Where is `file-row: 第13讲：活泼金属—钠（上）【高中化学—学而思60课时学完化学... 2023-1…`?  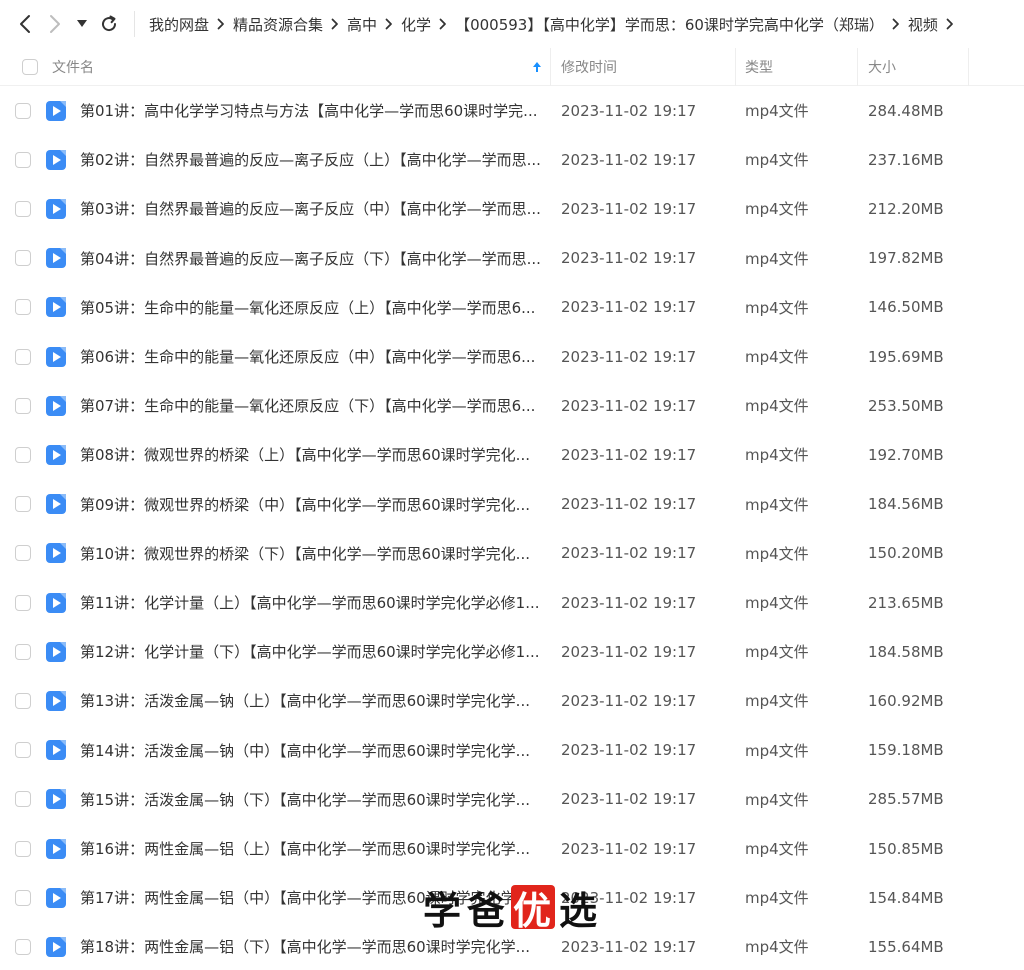 file-row: 第13讲：活泼金属—钠（上）【高中化学—学而思60课时学完化学... 2023-1… is located at coordinates (512, 700).